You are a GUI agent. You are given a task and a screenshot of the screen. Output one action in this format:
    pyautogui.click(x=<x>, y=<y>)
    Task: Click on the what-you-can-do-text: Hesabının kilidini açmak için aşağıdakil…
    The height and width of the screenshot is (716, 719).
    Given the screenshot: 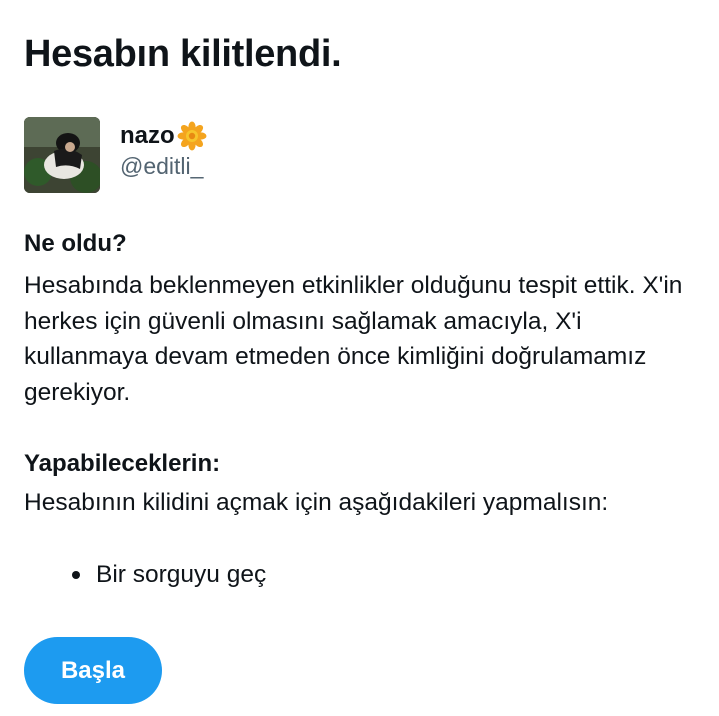 What is the action you would take?
    pyautogui.click(x=316, y=502)
    